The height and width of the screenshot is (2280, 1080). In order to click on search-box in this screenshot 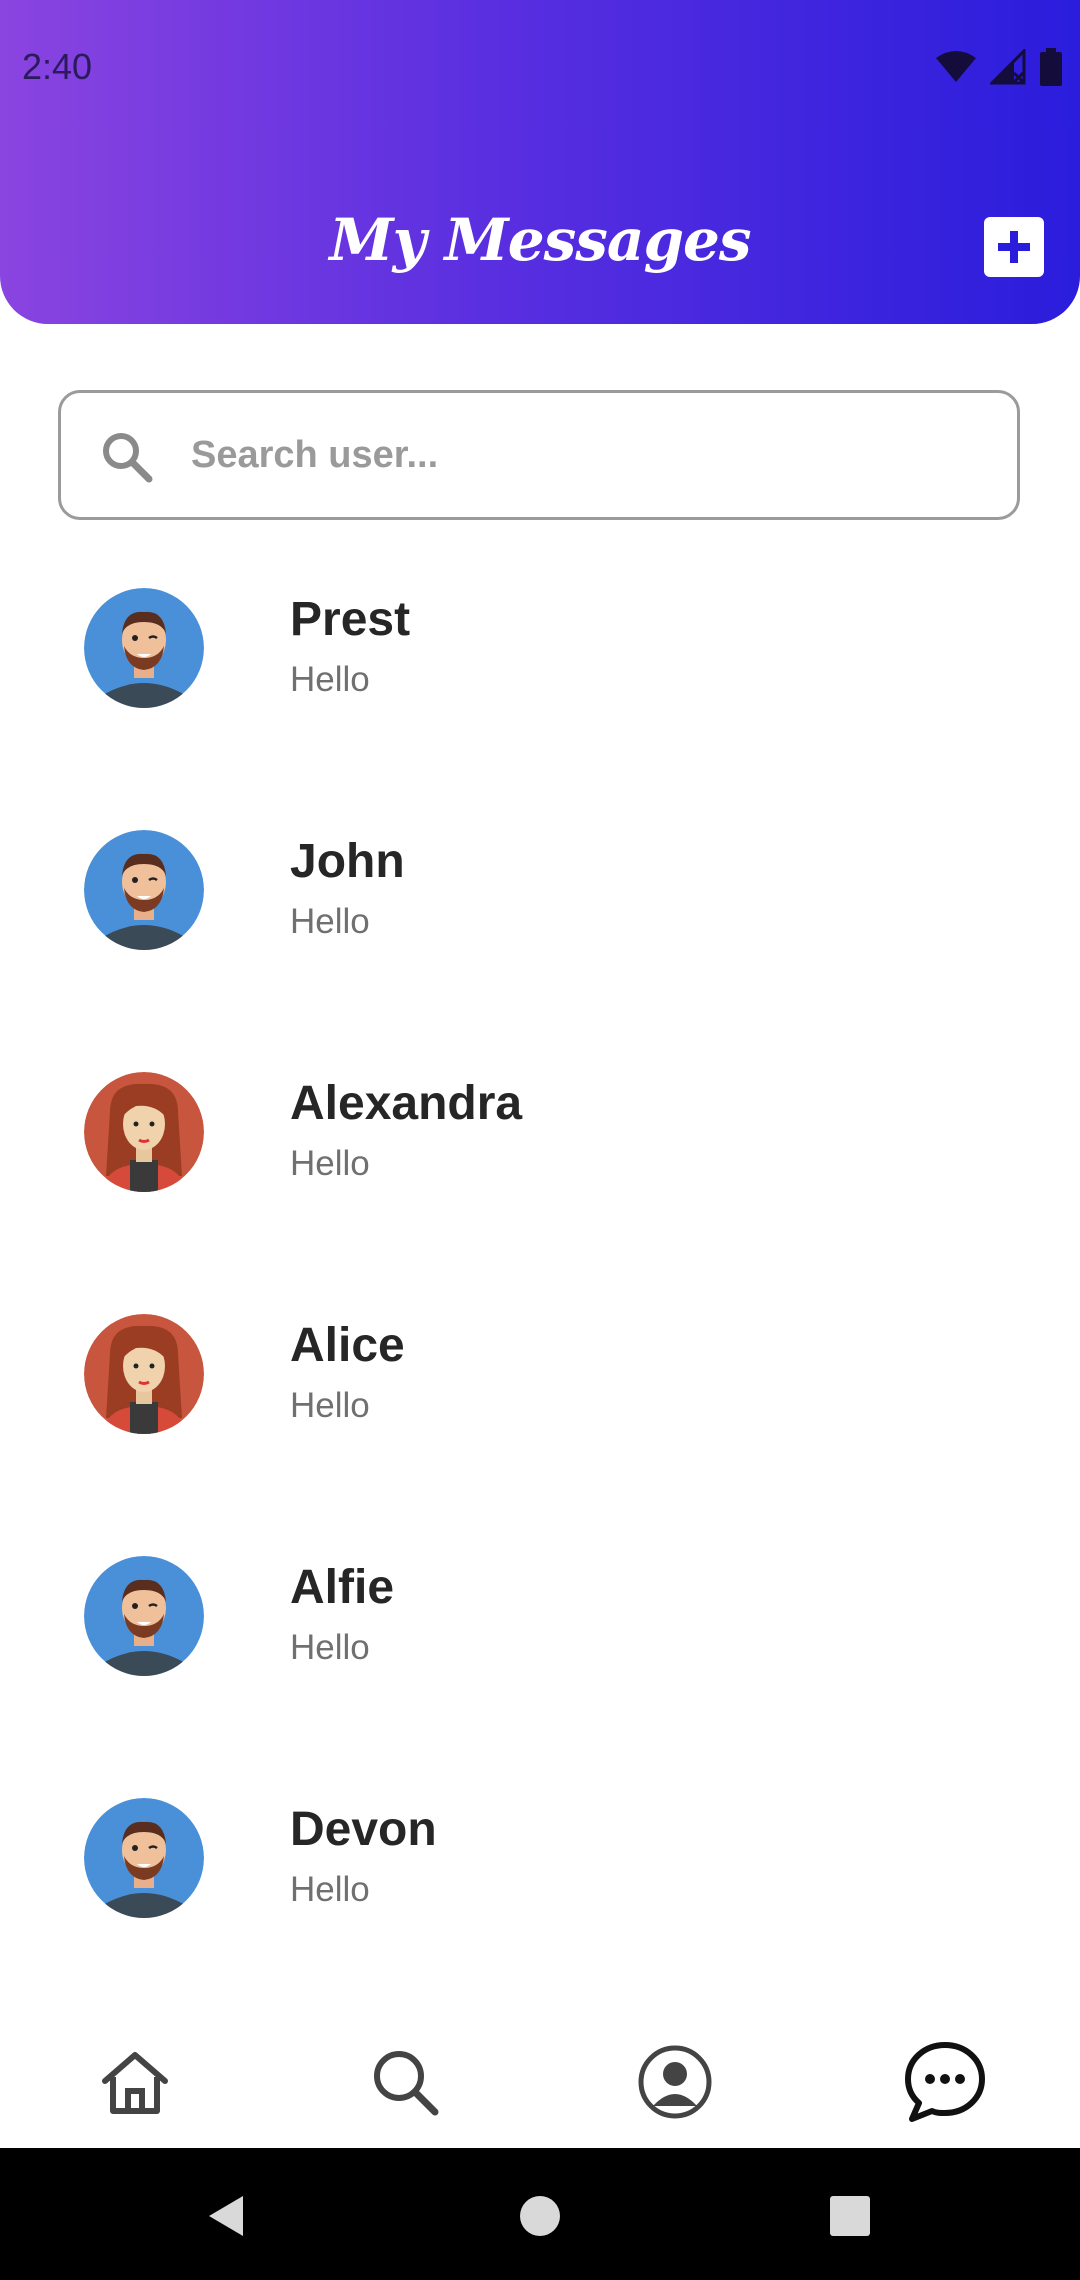, I will do `click(539, 455)`.